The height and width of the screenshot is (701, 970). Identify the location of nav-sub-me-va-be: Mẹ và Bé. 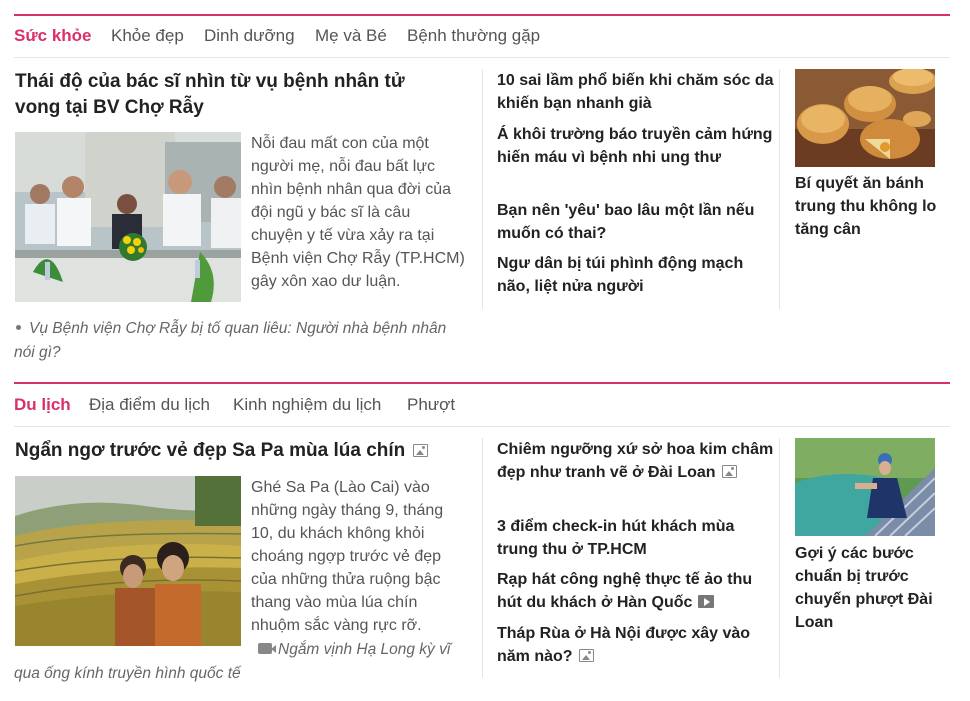
(351, 36).